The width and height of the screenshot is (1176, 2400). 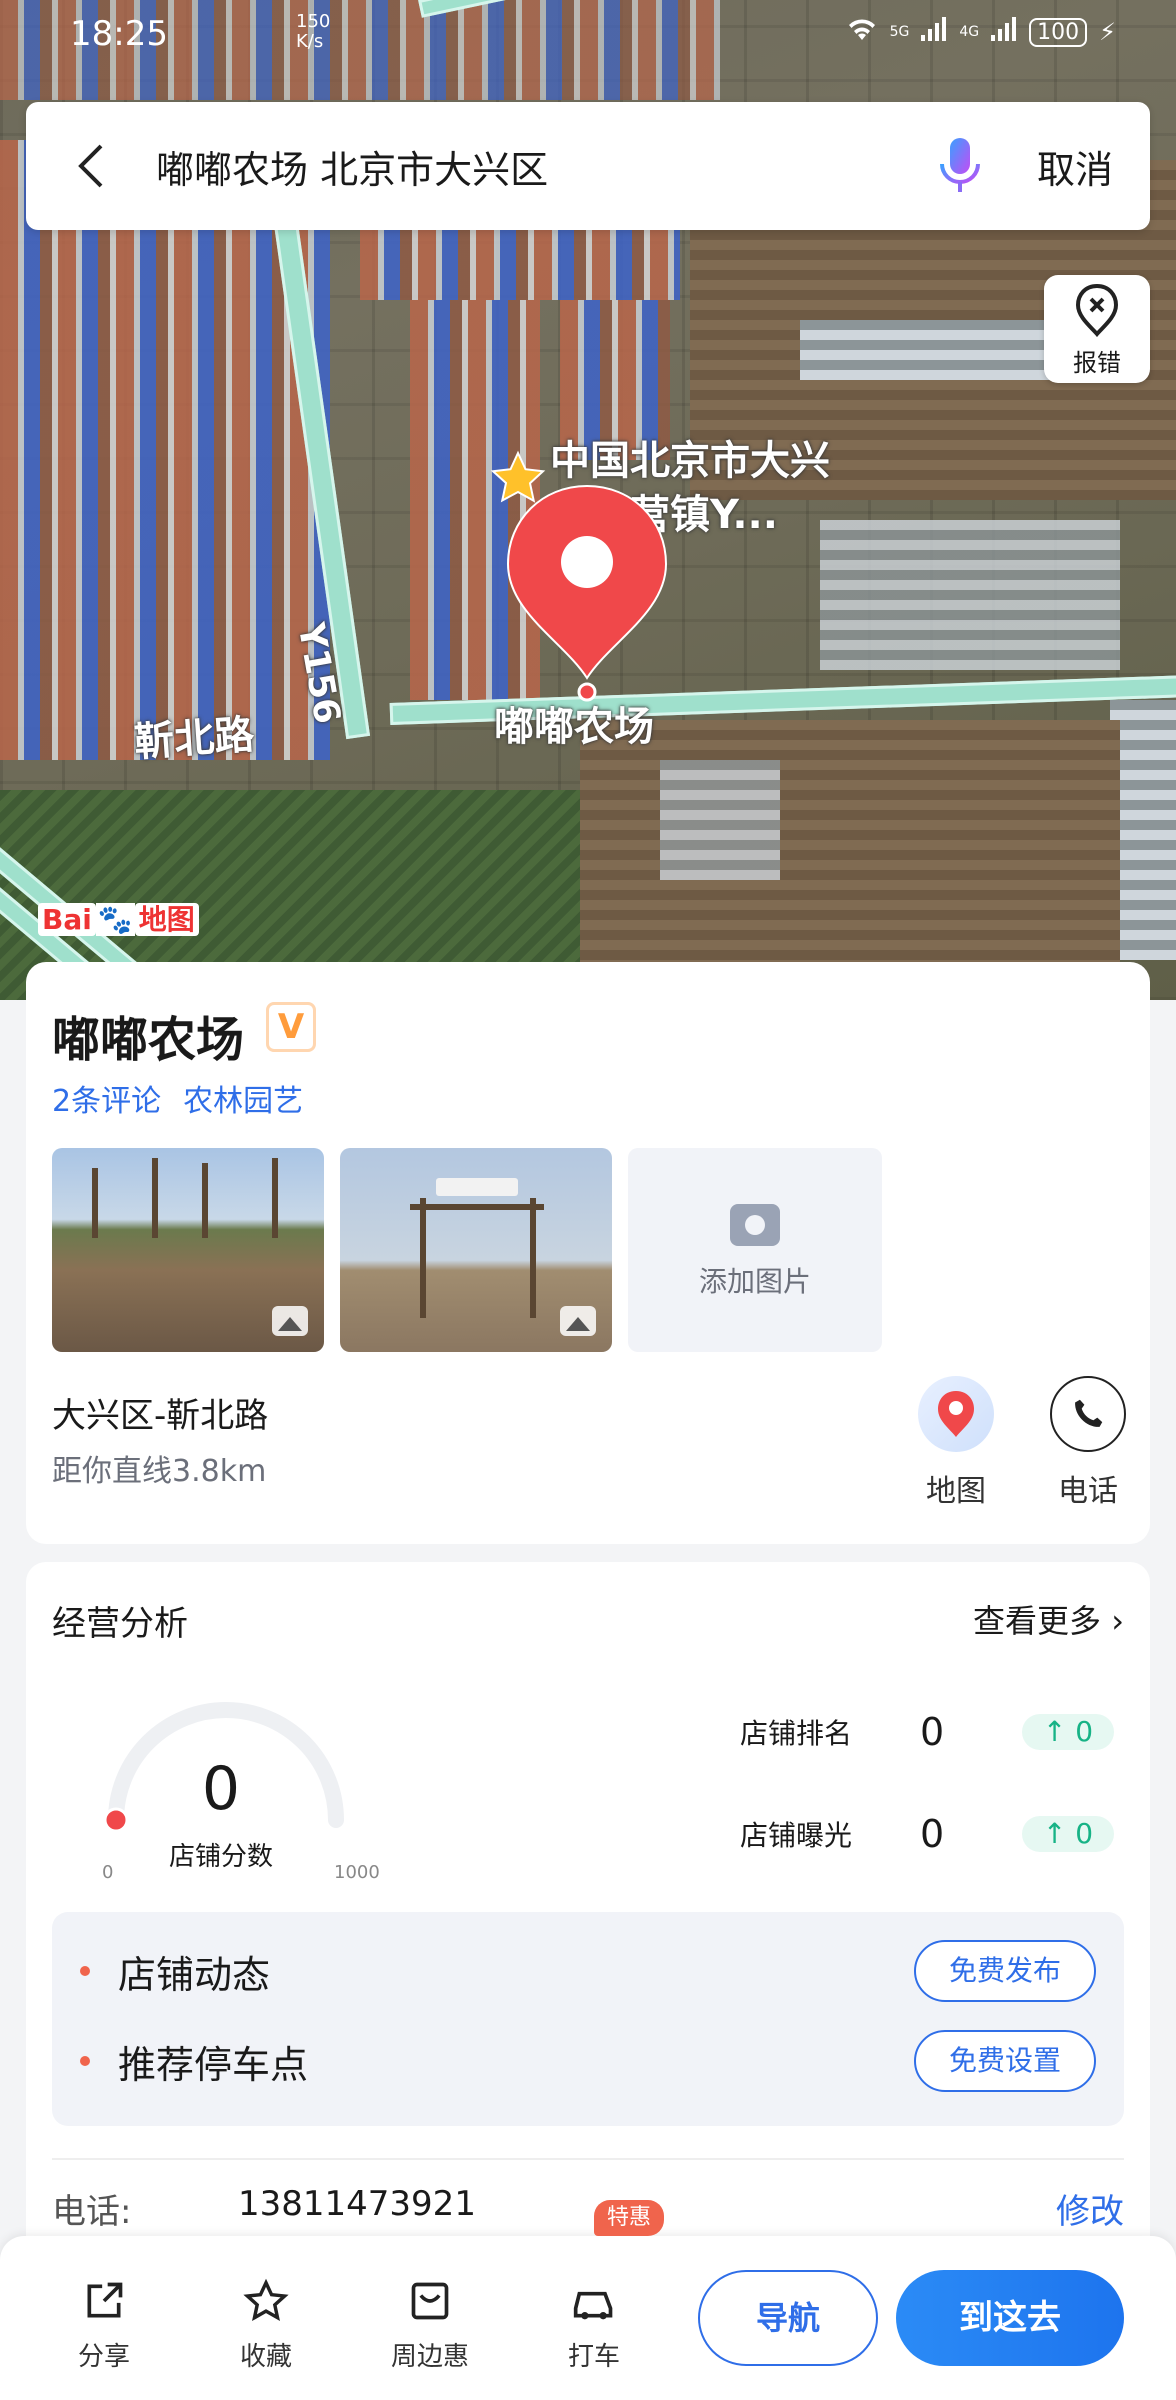 I want to click on taxi-button: 打车, so click(x=594, y=2324).